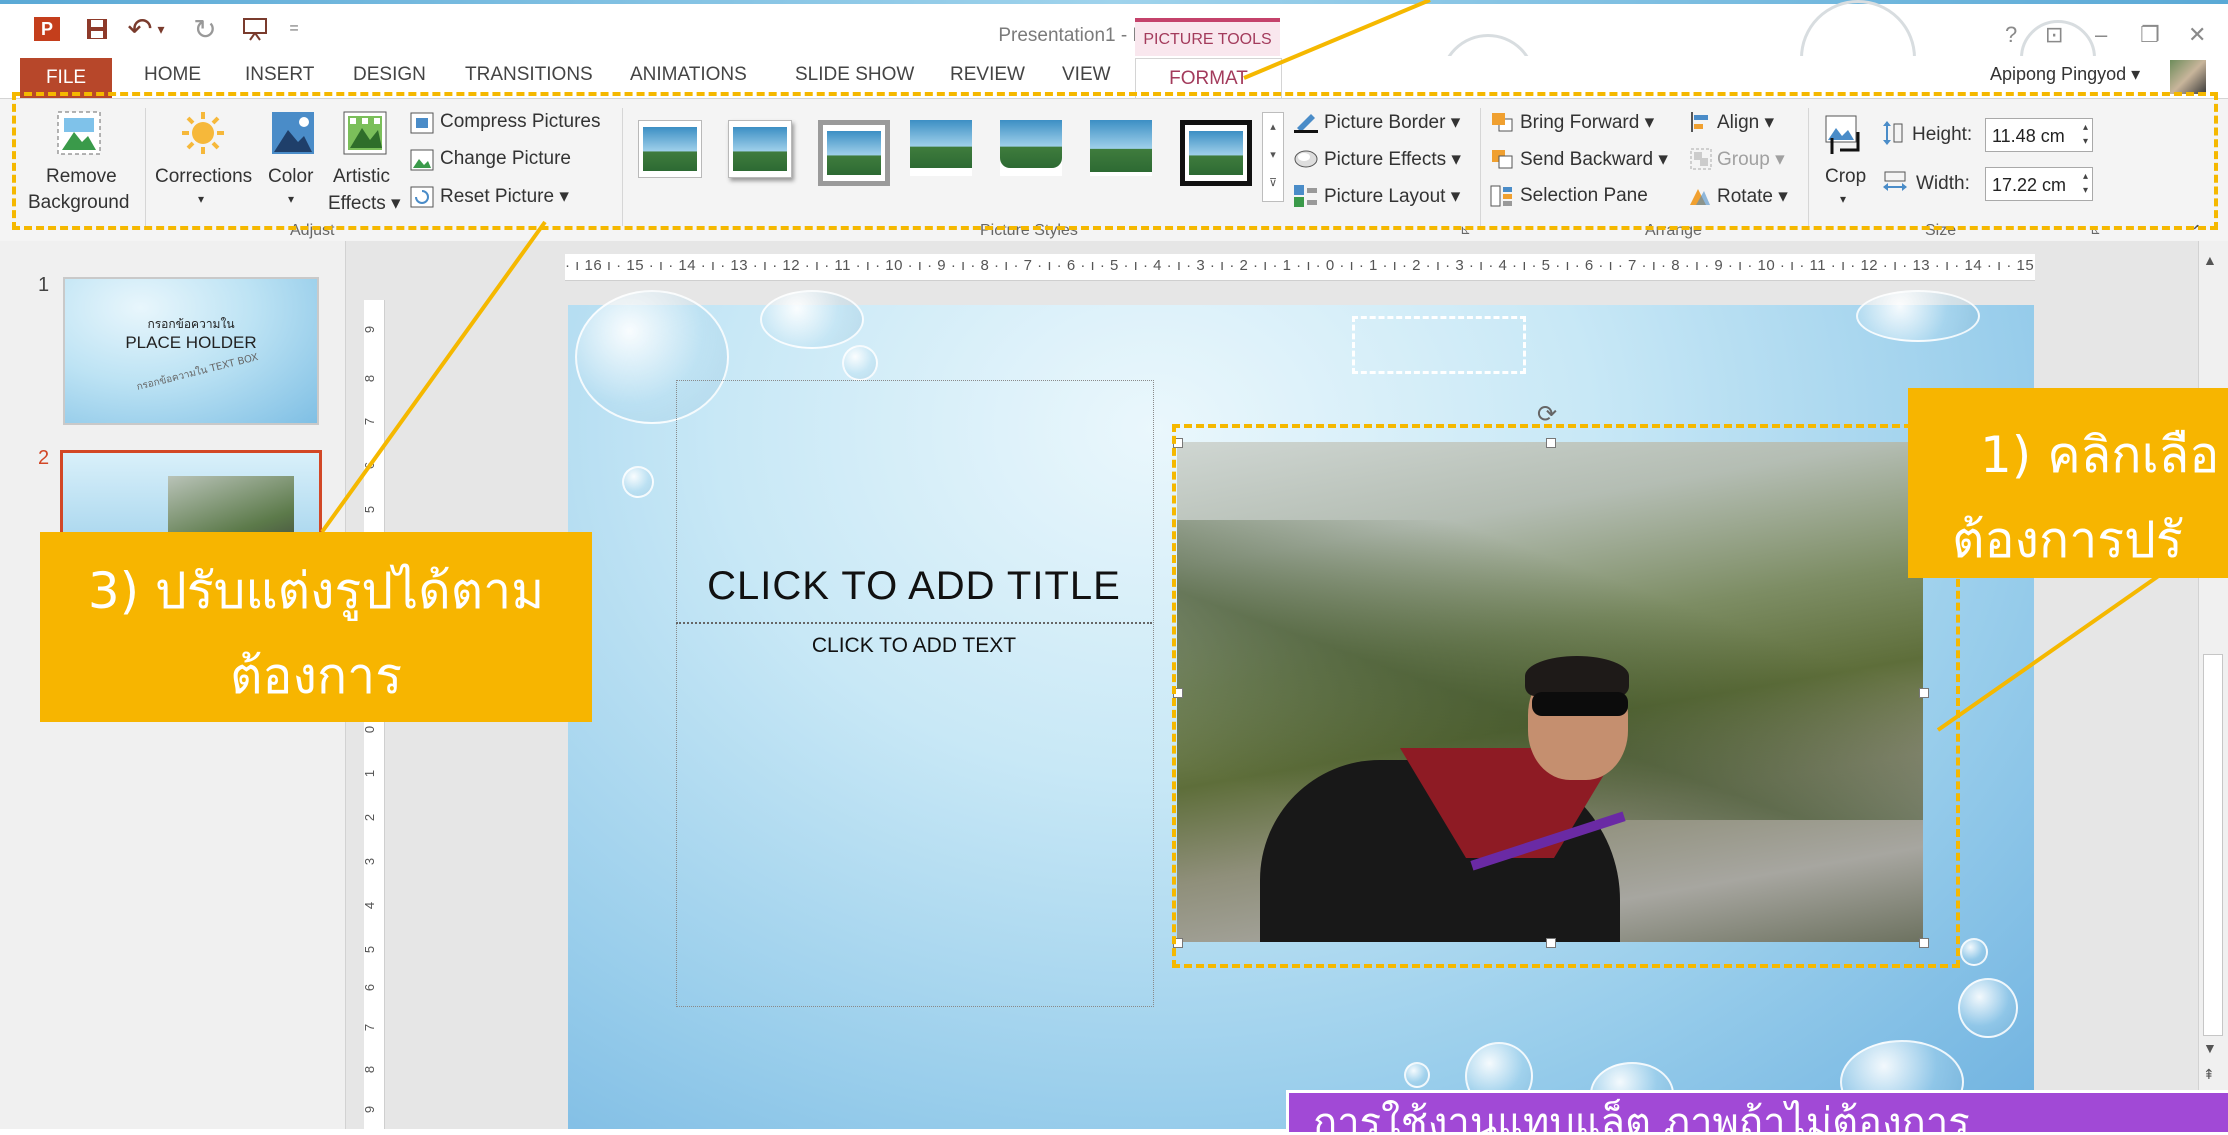 This screenshot has width=2228, height=1135. I want to click on tab-home: HOME, so click(172, 75).